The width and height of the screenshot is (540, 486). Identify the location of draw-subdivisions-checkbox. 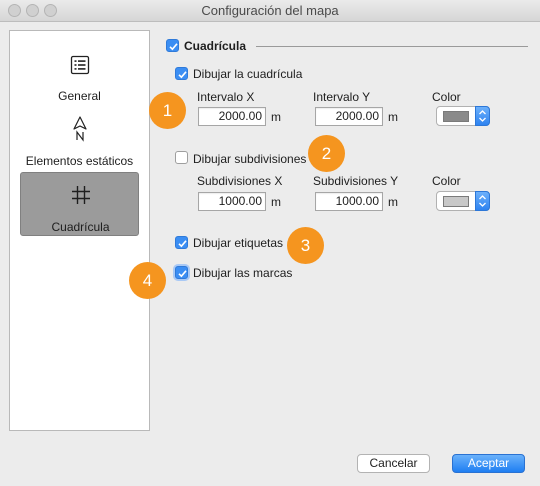
(181, 157).